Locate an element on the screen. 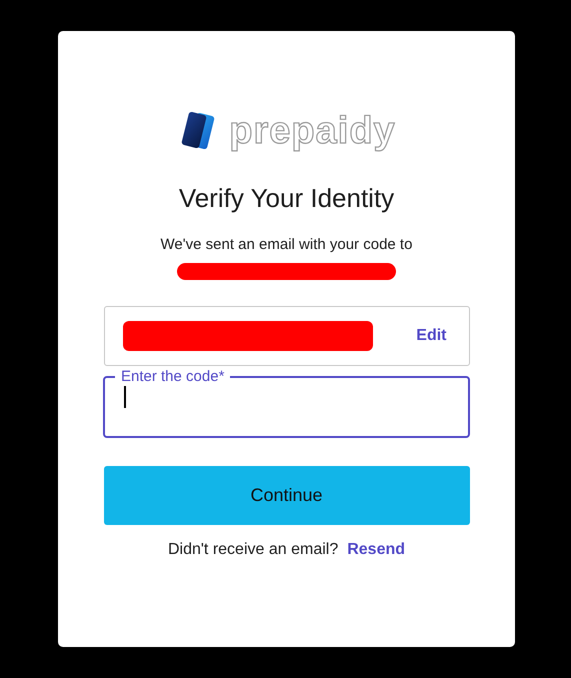  sent-message: We've sent an email with your code to is located at coordinates (286, 244).